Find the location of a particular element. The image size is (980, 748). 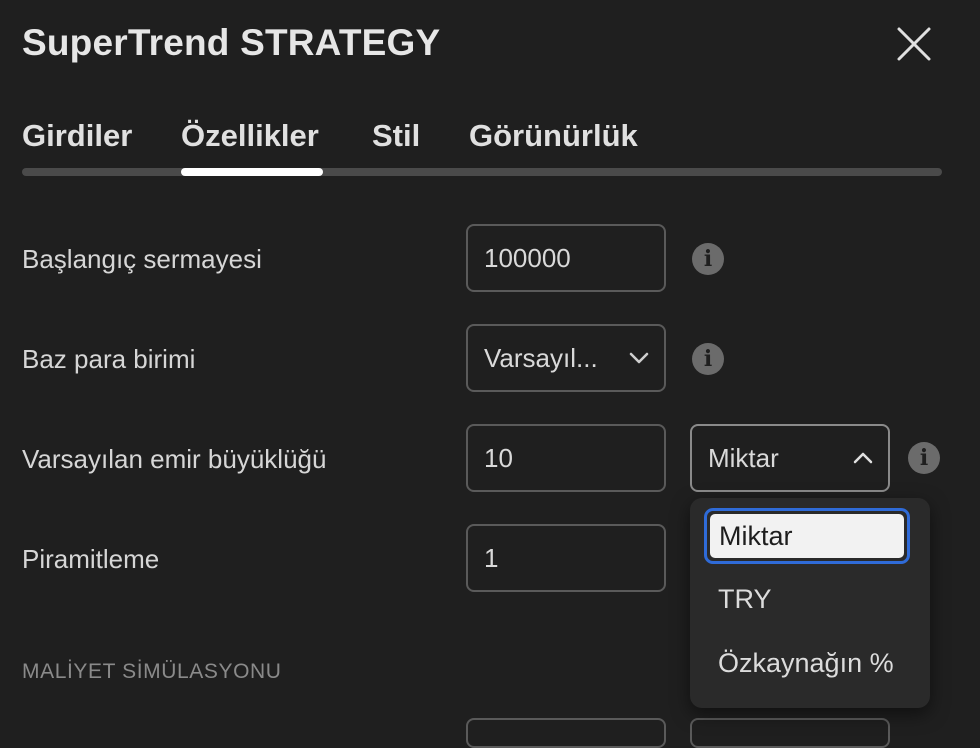

dropdown-option-try: TRY is located at coordinates (745, 599).